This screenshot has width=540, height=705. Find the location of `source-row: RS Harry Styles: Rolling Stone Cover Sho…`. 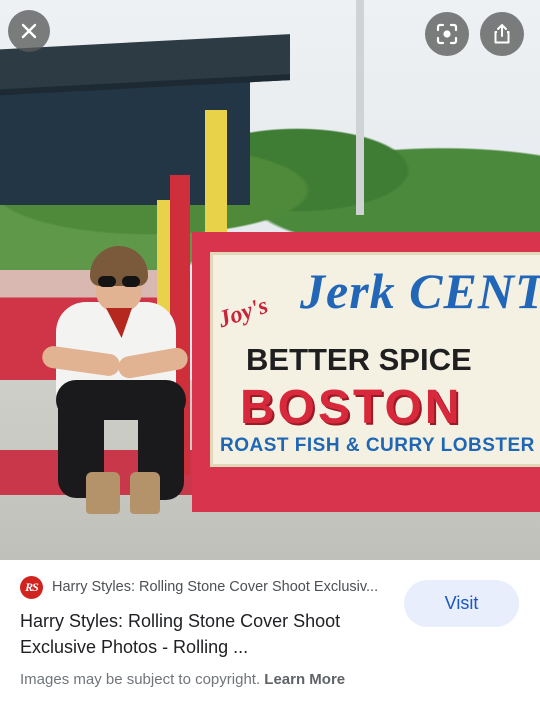

source-row: RS Harry Styles: Rolling Stone Cover Sho… is located at coordinates (199, 587).